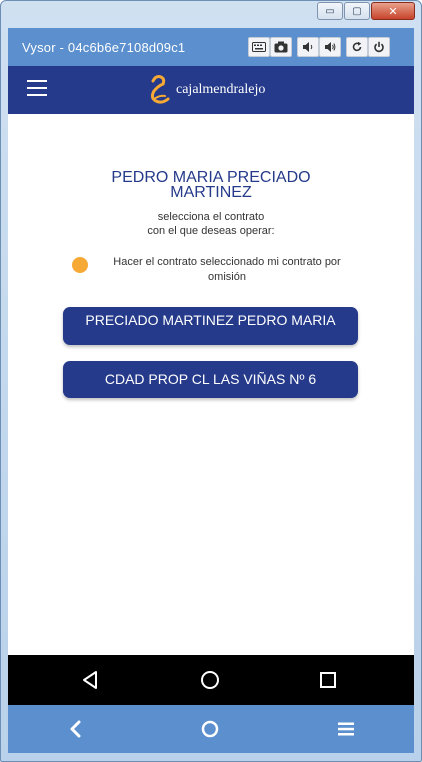 Image resolution: width=422 pixels, height=762 pixels. I want to click on app-header: cajalmendralejo, so click(211, 90).